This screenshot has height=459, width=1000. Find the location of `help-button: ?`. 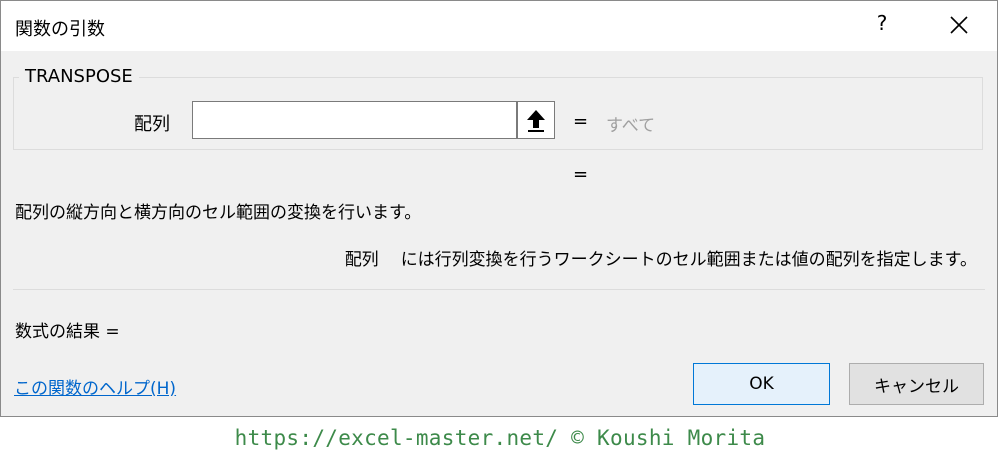

help-button: ? is located at coordinates (882, 26).